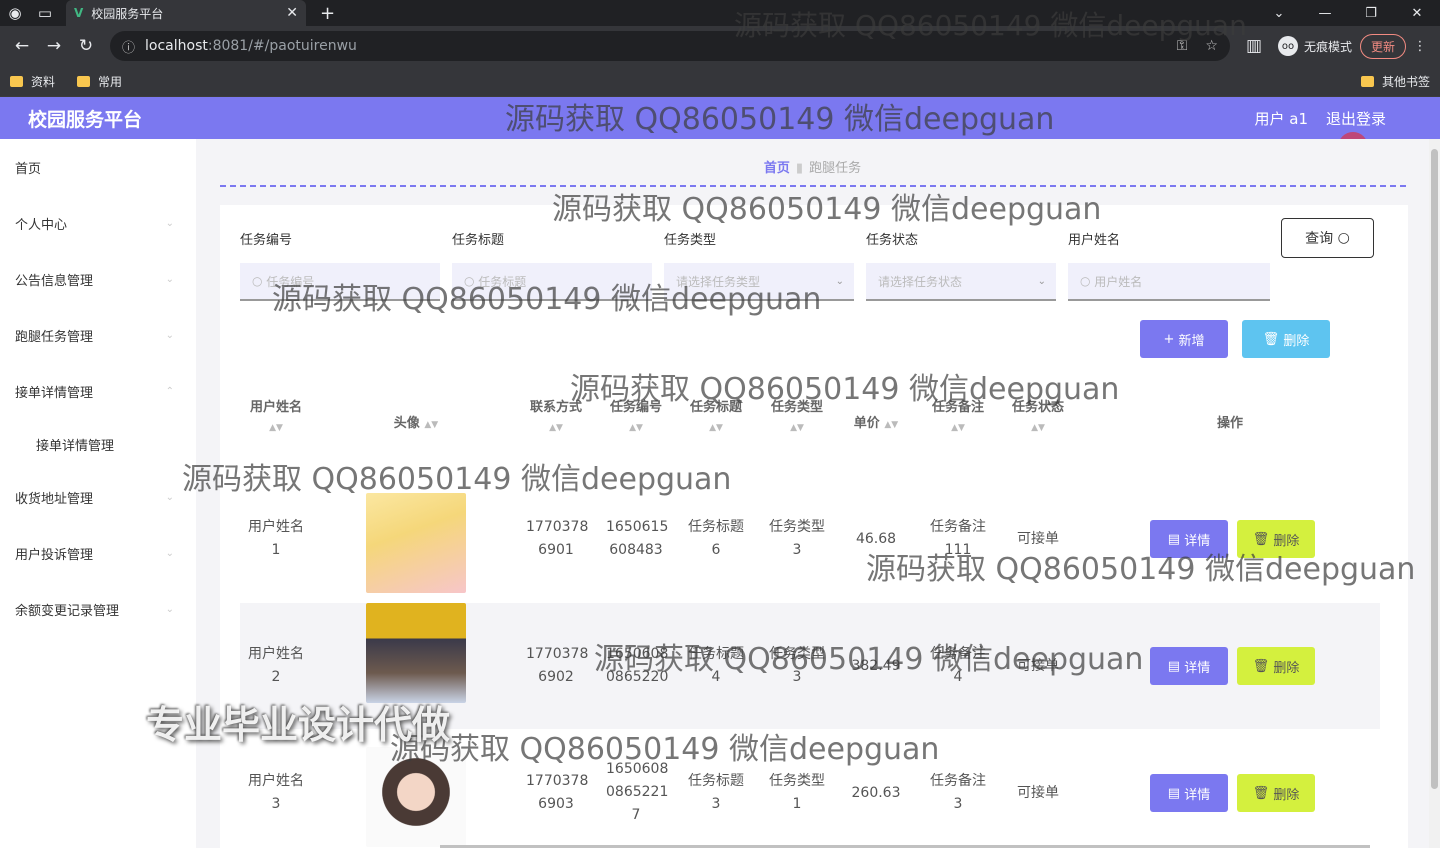 This screenshot has height=848, width=1440. What do you see at coordinates (958, 538) in the screenshot?
I see `cell-remark: 任务备注 111` at bounding box center [958, 538].